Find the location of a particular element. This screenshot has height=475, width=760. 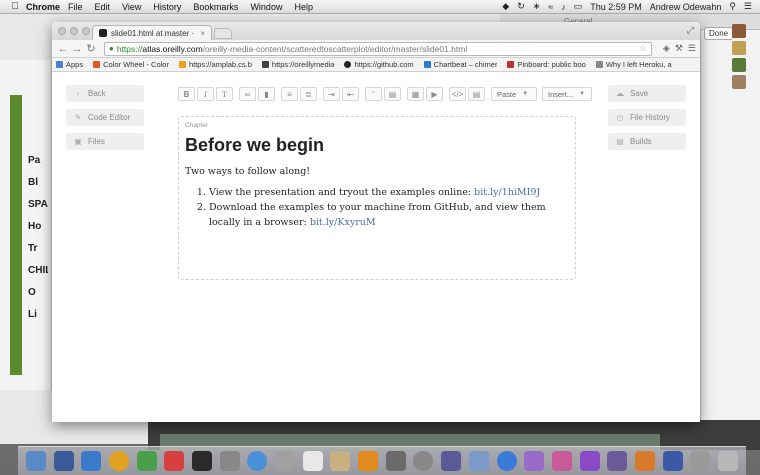

browser-tab: slide01.html at master · s × is located at coordinates (152, 32).